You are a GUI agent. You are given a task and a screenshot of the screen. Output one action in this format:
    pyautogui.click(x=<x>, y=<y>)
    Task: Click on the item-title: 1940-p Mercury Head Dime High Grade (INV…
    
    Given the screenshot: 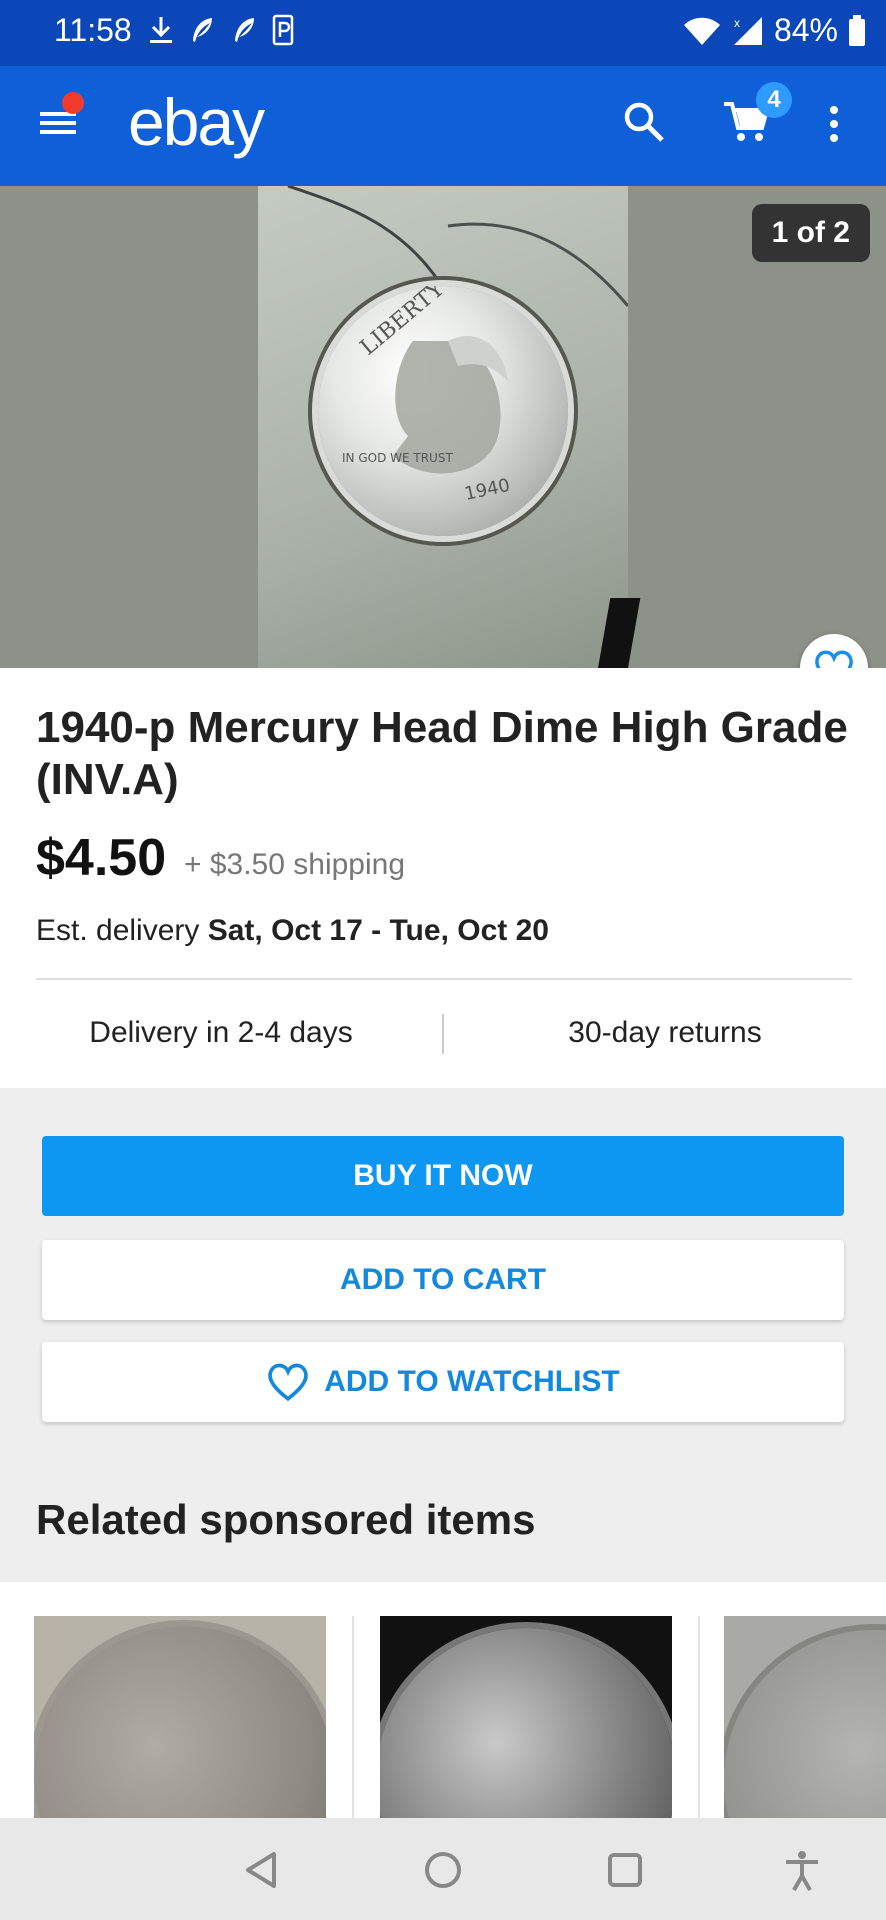 What is the action you would take?
    pyautogui.click(x=442, y=753)
    